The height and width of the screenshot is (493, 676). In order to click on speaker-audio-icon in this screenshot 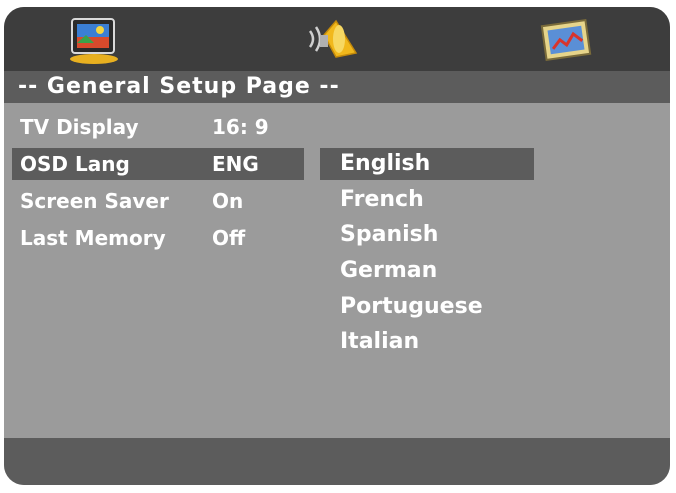, I will do `click(333, 38)`.